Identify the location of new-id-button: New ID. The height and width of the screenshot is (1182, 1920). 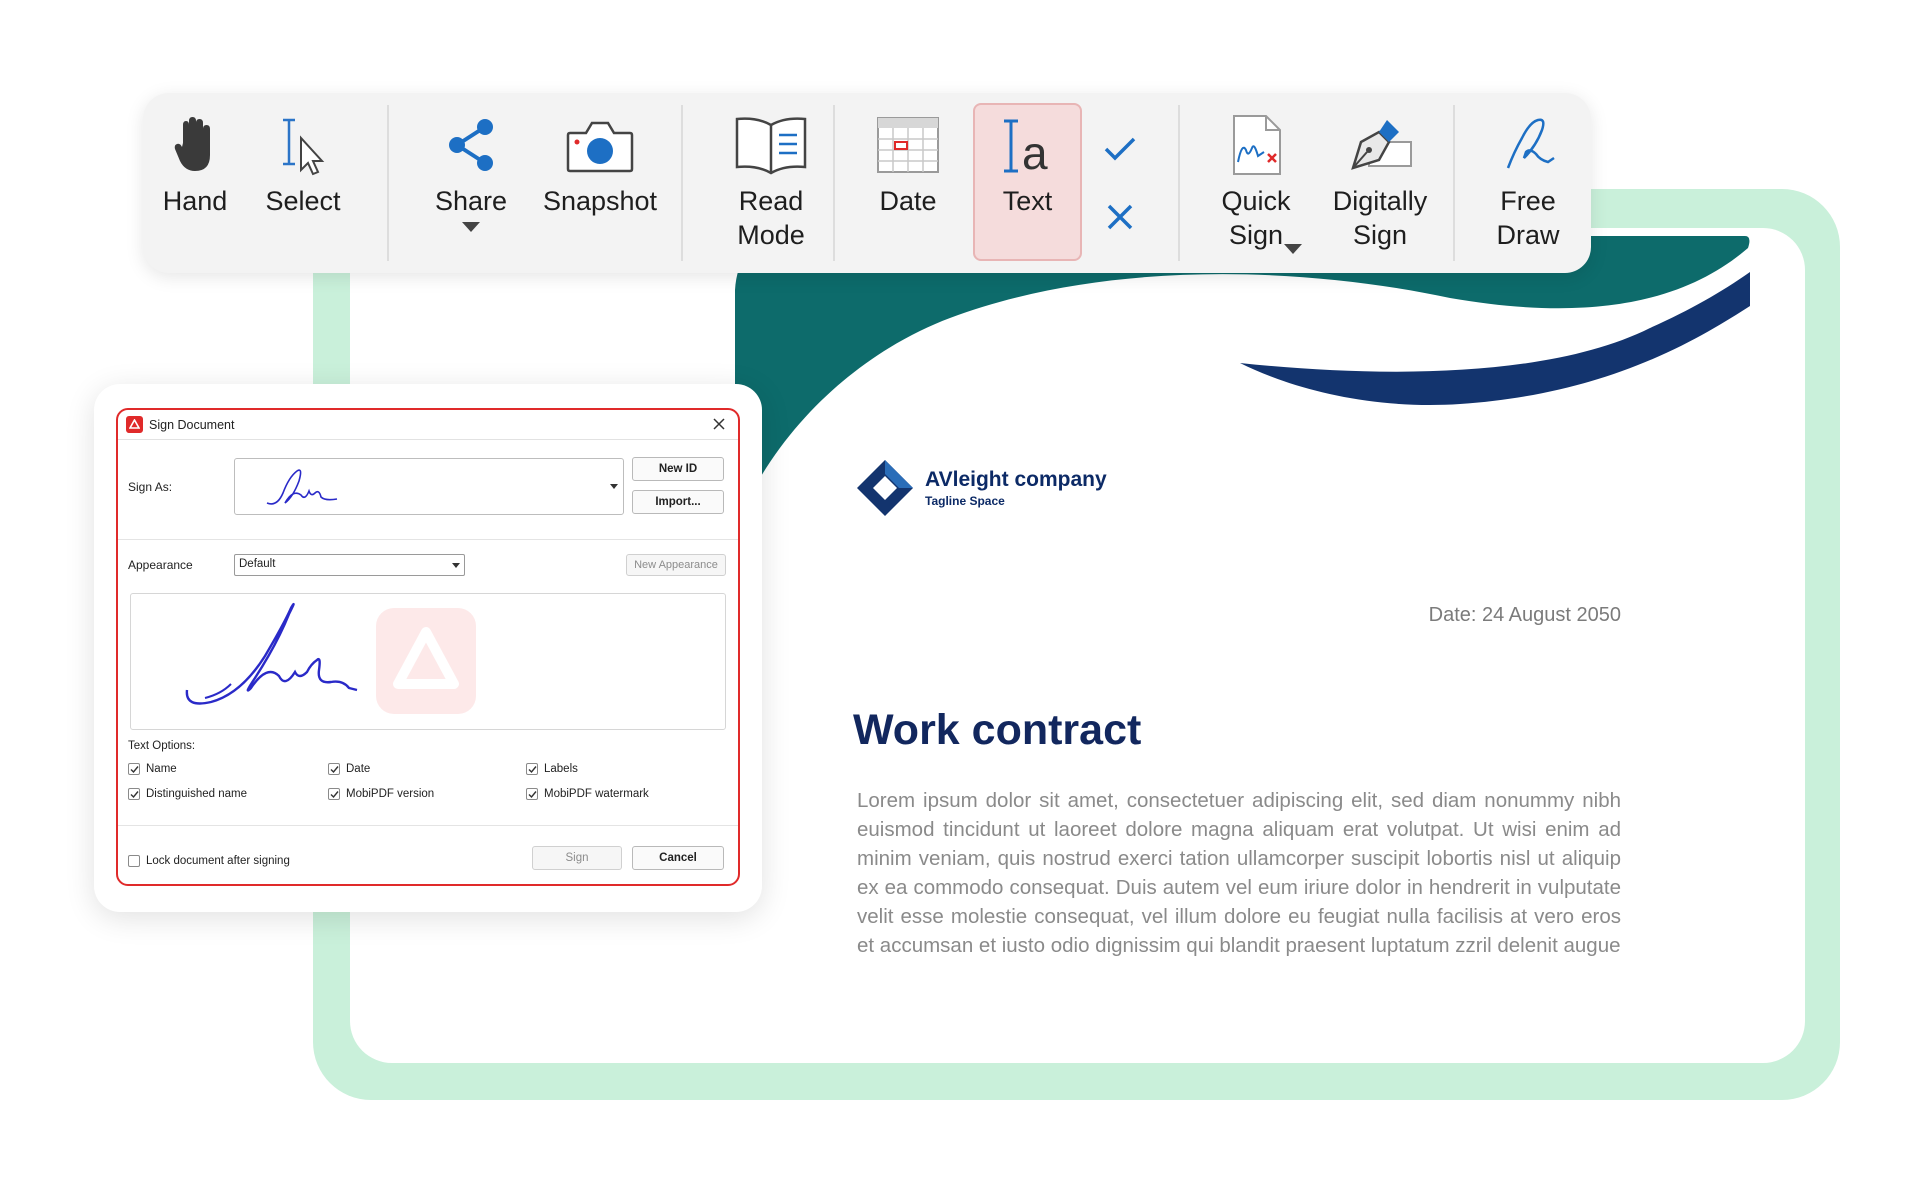
(678, 469).